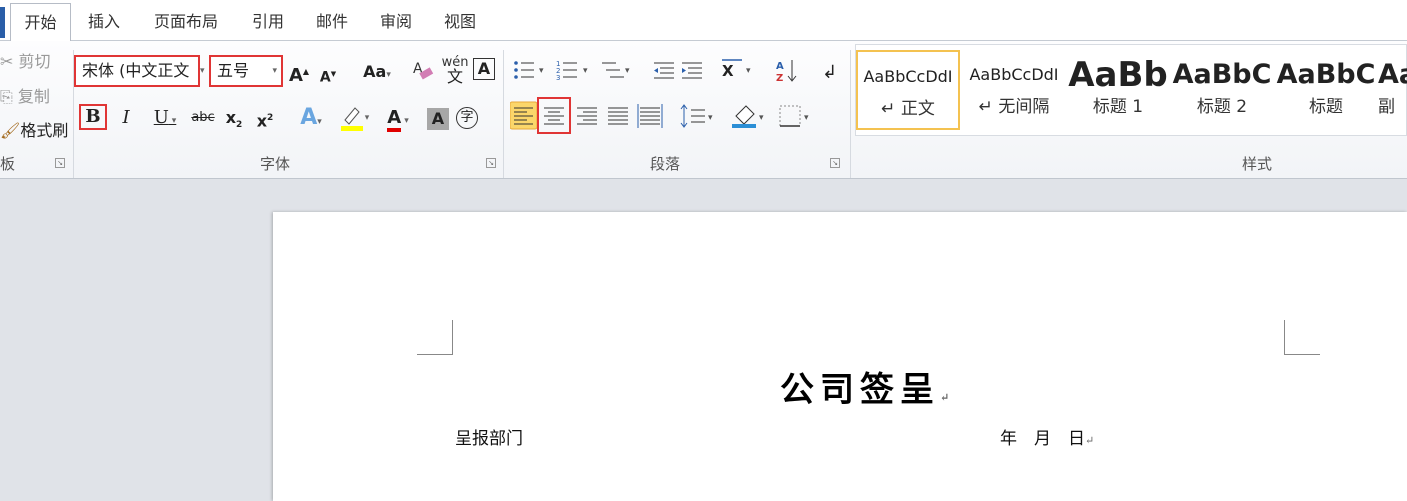 This screenshot has width=1407, height=501. Describe the element at coordinates (1118, 75) in the screenshot. I see `style-preview: AaBb` at that location.